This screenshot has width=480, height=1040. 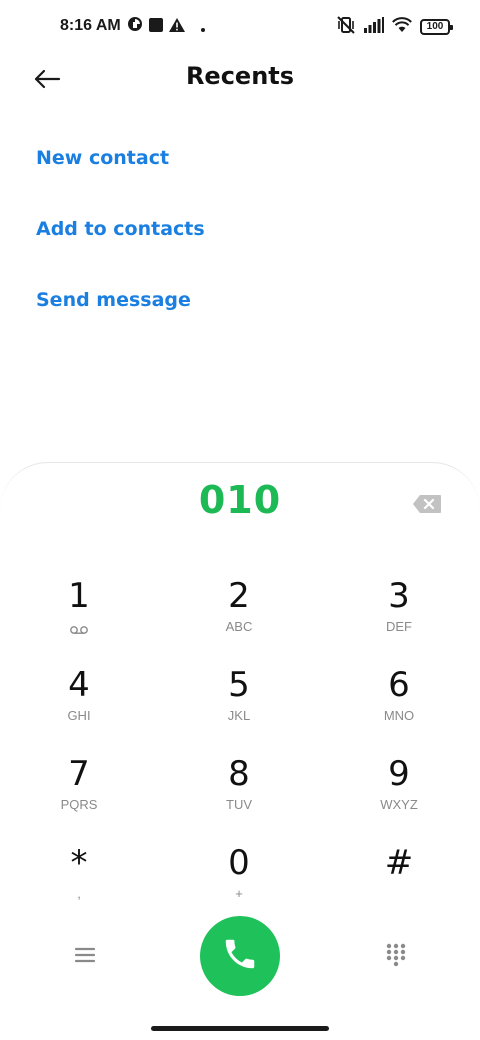 What do you see at coordinates (374, 27) in the screenshot?
I see `signal-icon` at bounding box center [374, 27].